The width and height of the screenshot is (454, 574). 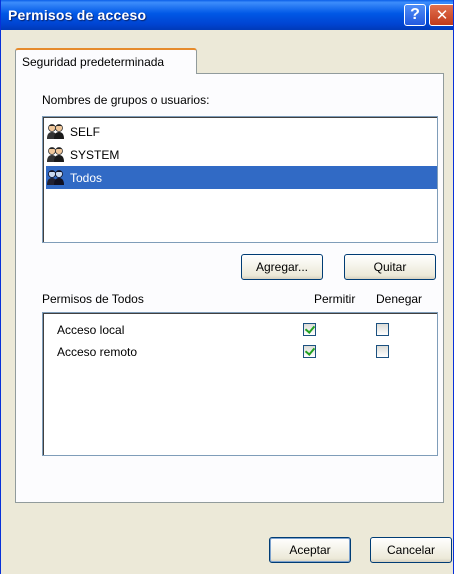 What do you see at coordinates (85, 131) in the screenshot?
I see `list-item-label: SELF` at bounding box center [85, 131].